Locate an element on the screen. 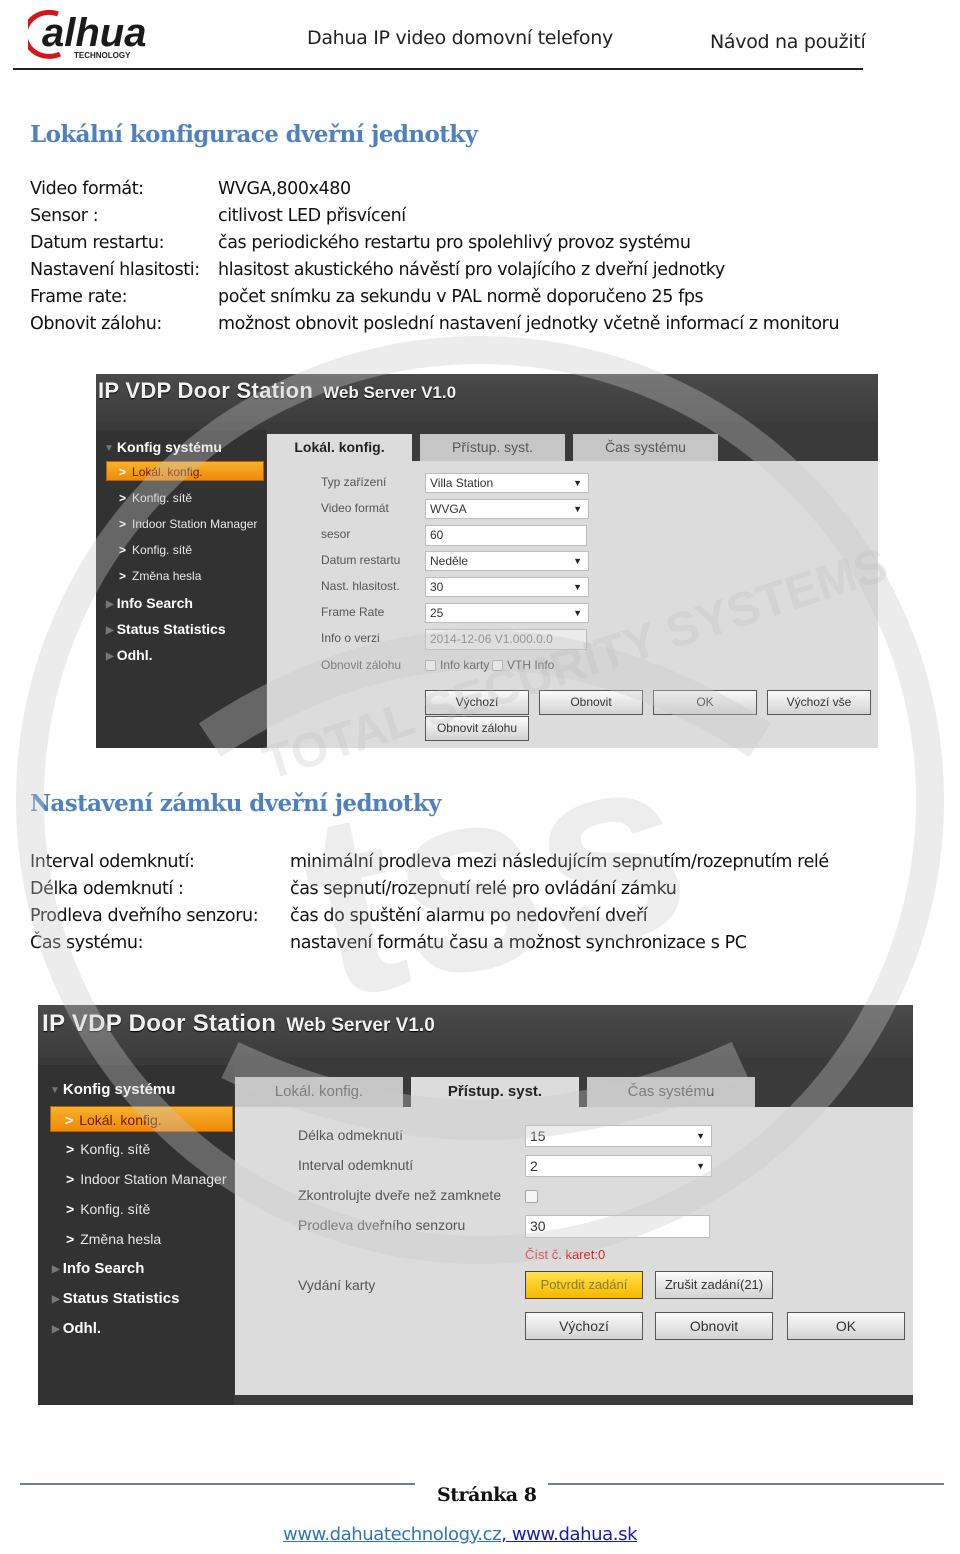  document-title: Dahua IP video domovní telefony is located at coordinates (460, 38).